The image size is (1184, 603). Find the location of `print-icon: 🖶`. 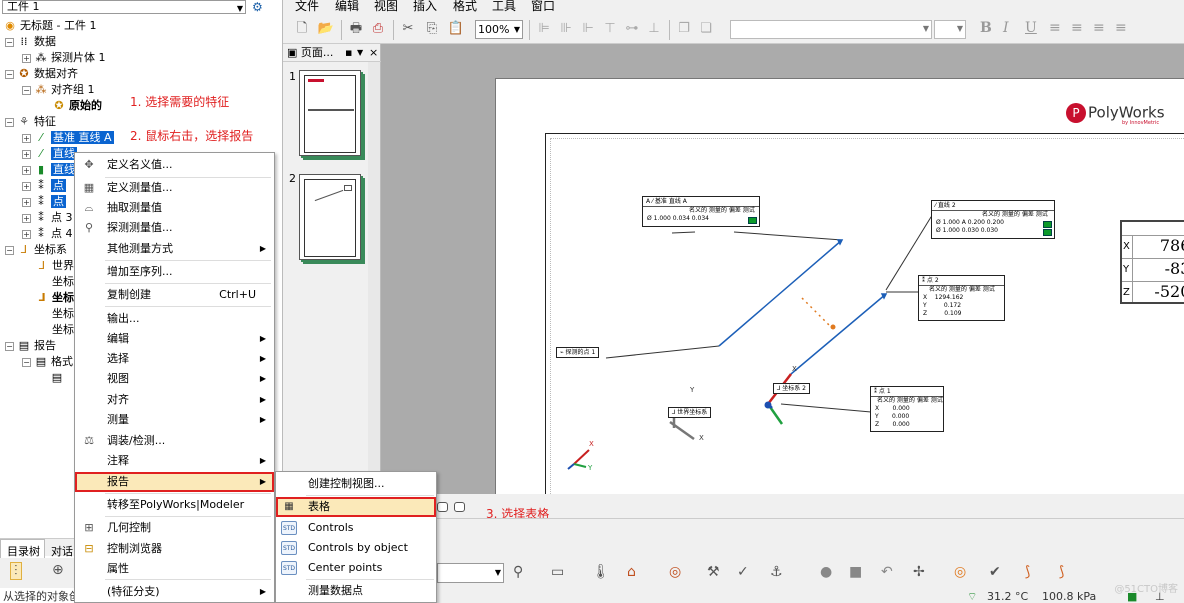

print-icon: 🖶 is located at coordinates (356, 29).